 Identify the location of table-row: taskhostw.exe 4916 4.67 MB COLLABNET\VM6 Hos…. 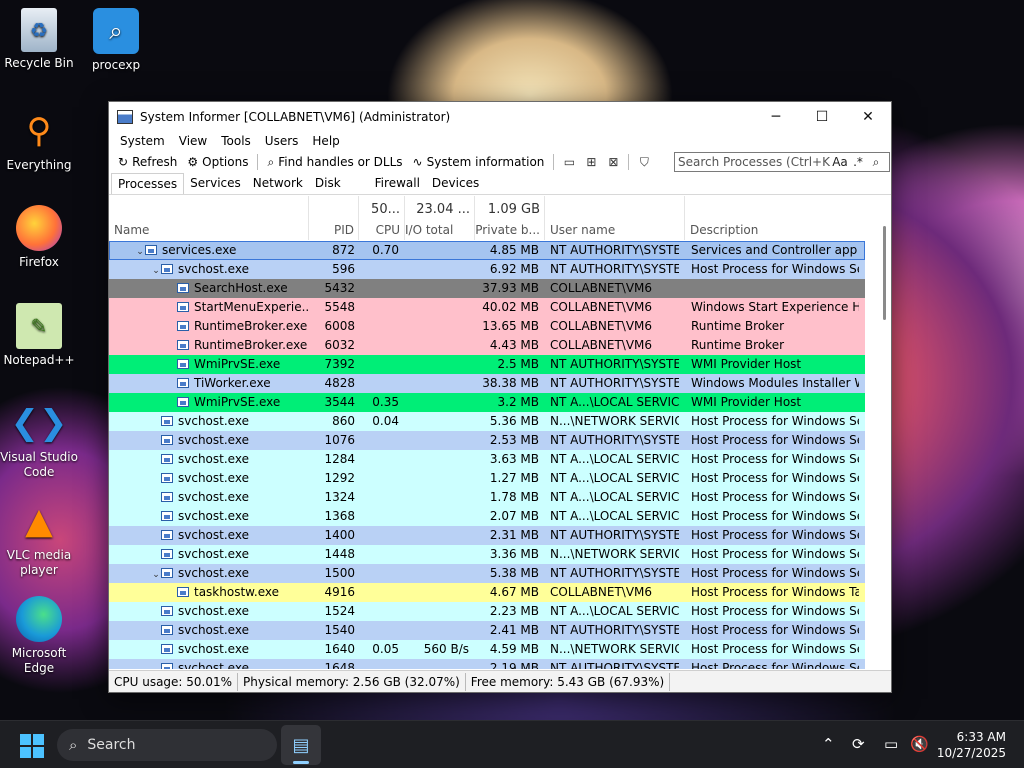
(487, 592).